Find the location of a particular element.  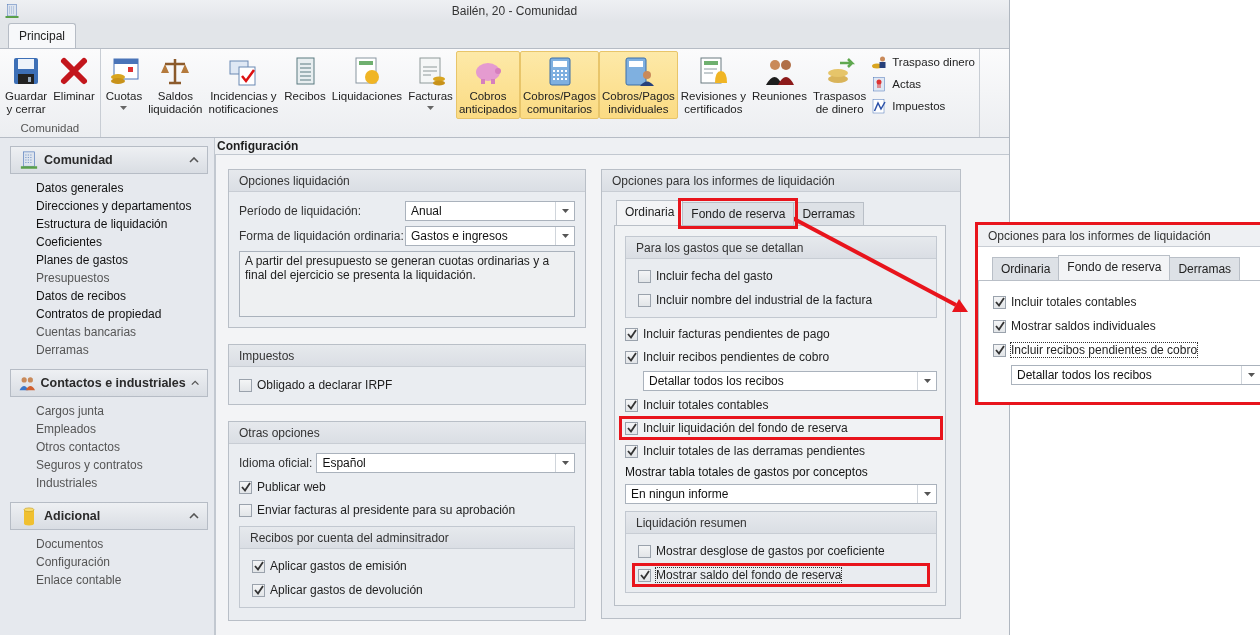

sidebar-item: Datos generales is located at coordinates (122, 188).